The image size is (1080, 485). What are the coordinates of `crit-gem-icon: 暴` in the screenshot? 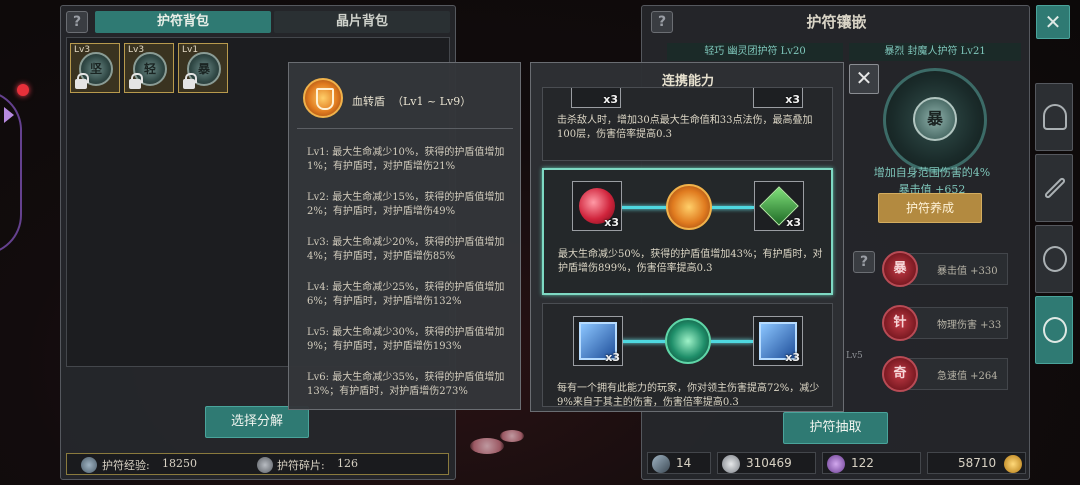 It's located at (900, 269).